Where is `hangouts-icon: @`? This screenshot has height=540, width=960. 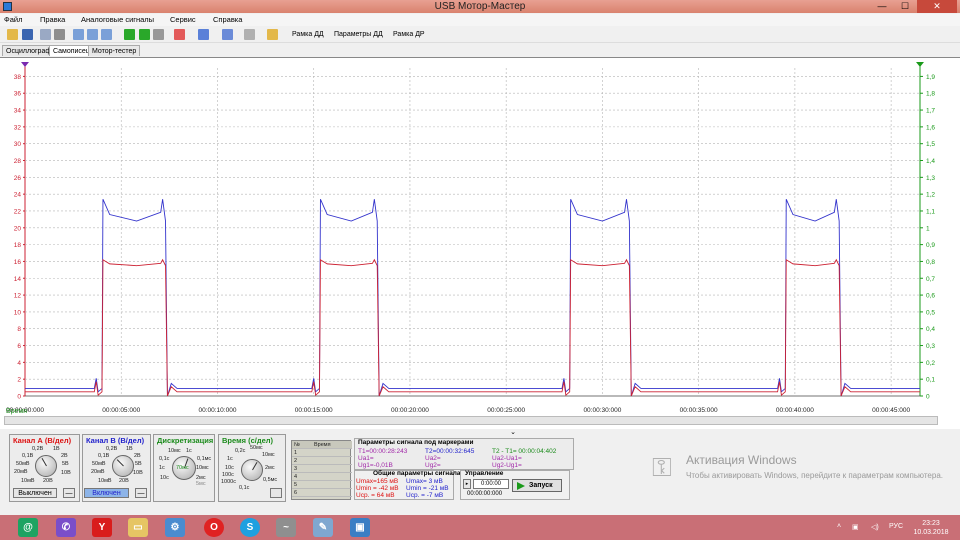
hangouts-icon: @ is located at coordinates (28, 527).